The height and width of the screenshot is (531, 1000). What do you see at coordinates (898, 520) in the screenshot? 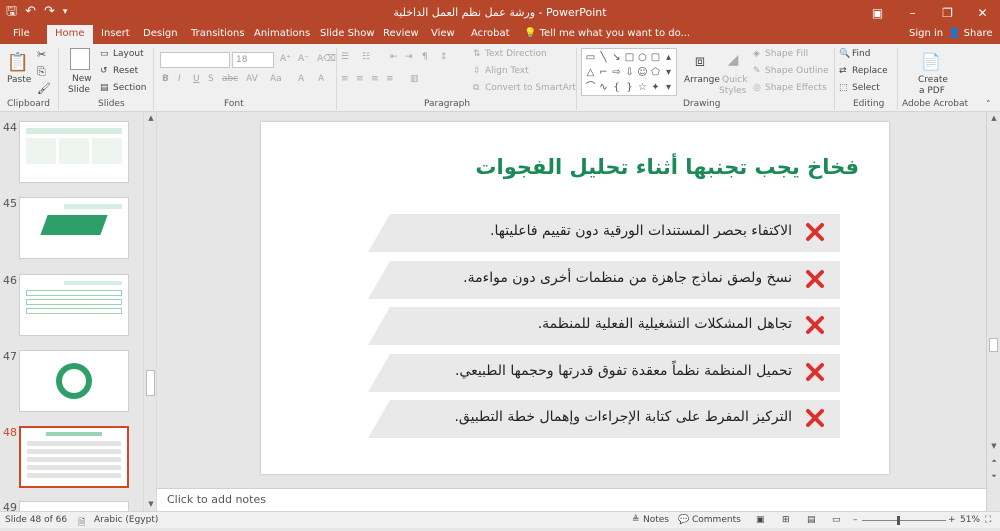
I see `zoom-slider-handle` at bounding box center [898, 520].